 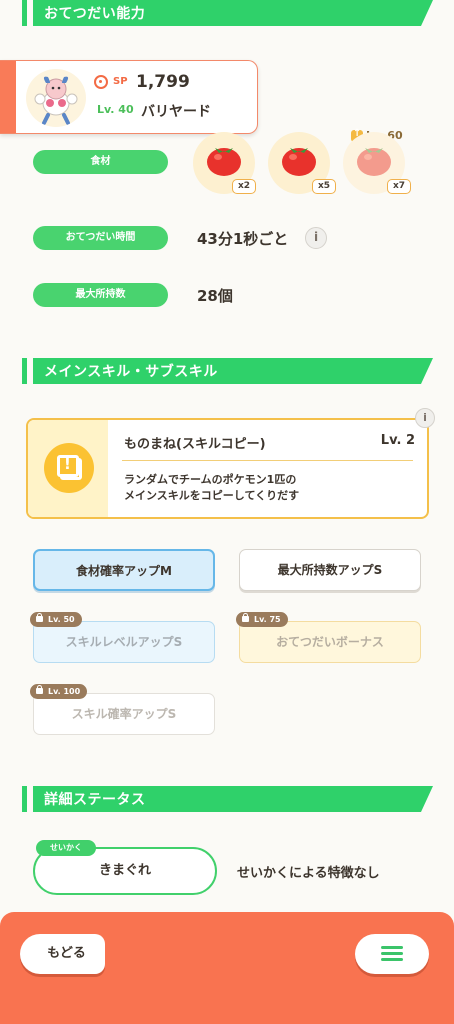 What do you see at coordinates (56, 619) in the screenshot?
I see `lock-badge: Lv. 50` at bounding box center [56, 619].